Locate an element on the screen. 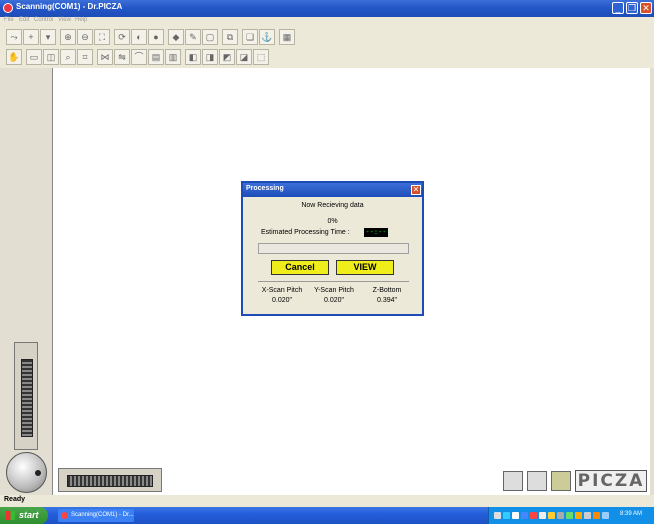 The width and height of the screenshot is (654, 524). status-message: Now Recieving data is located at coordinates (332, 205).